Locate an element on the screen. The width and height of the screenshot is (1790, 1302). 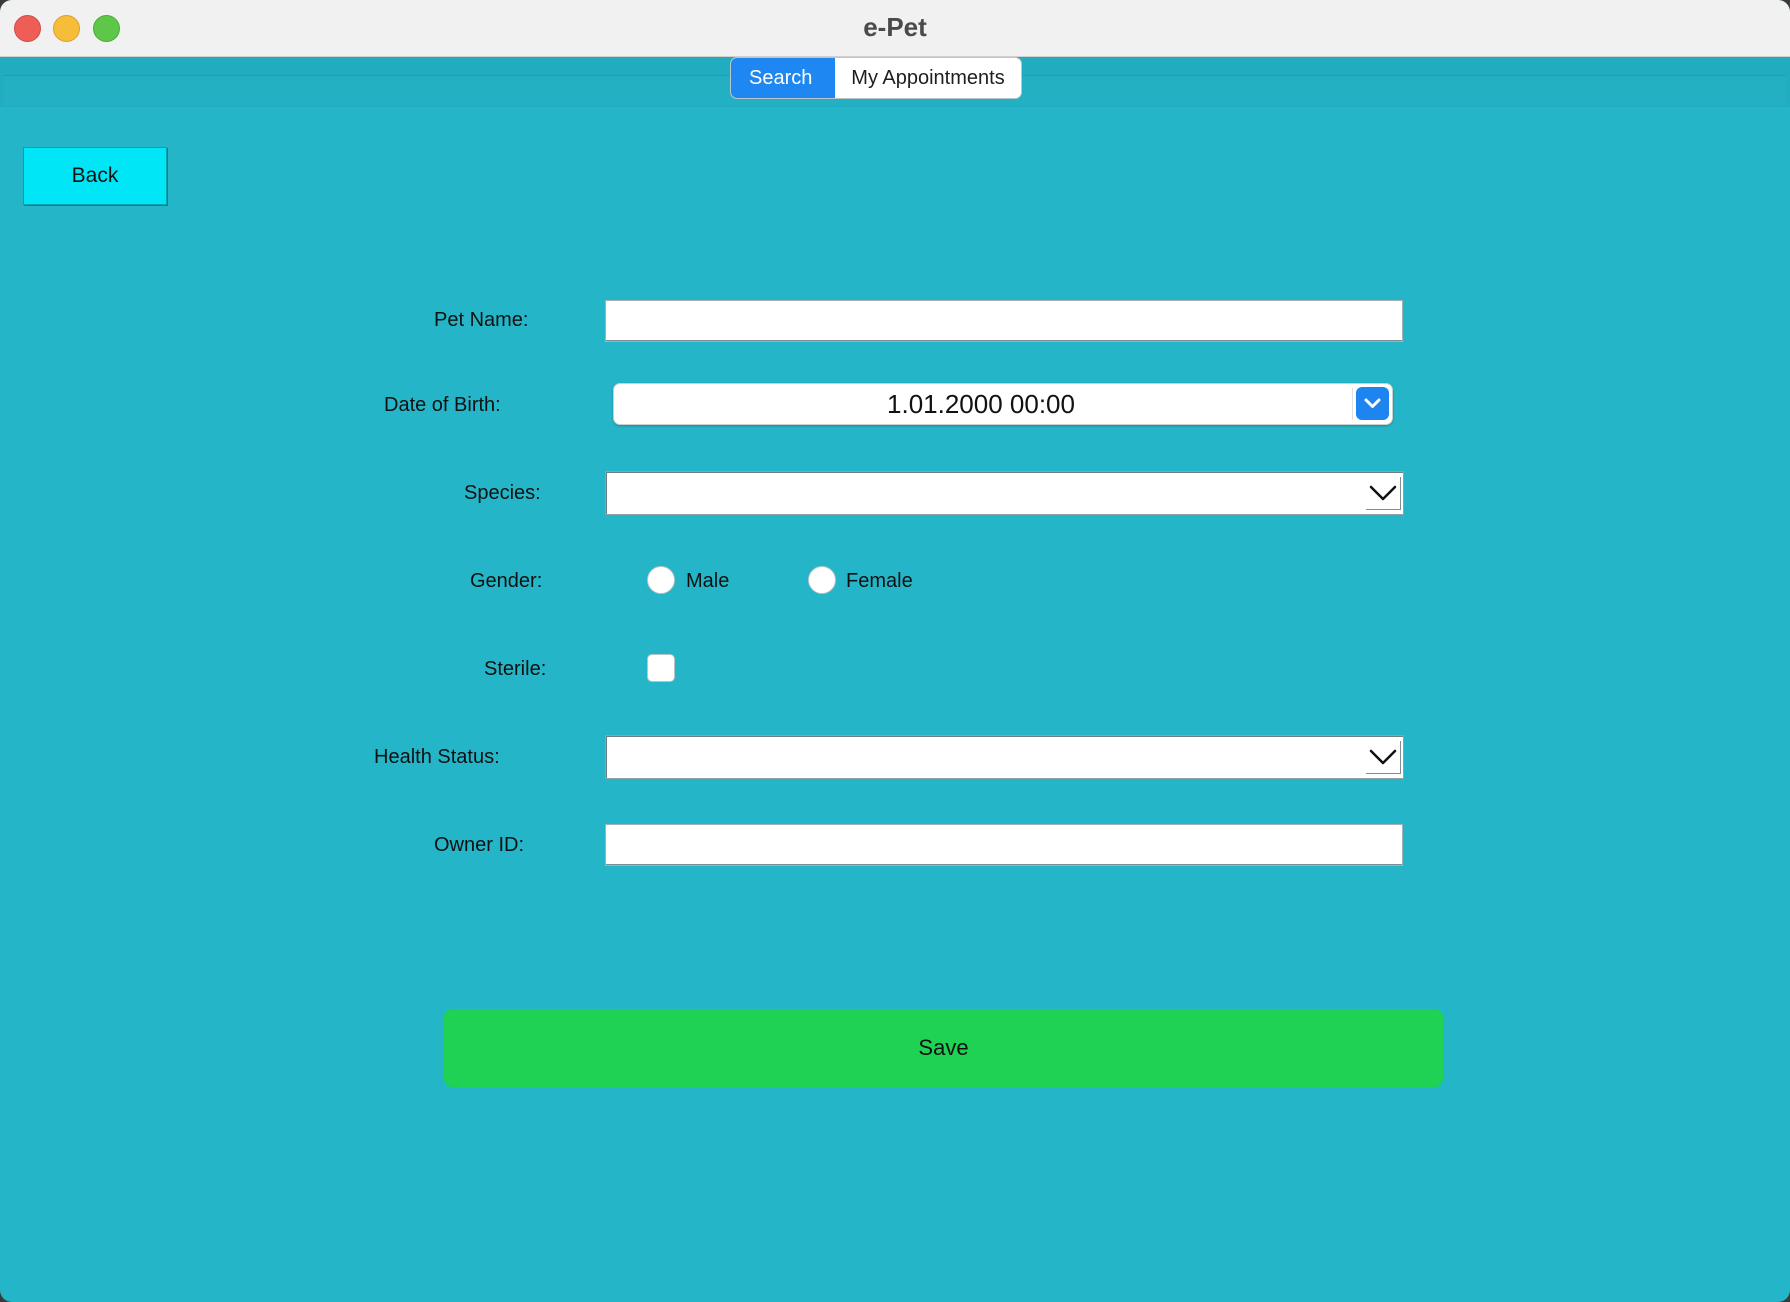
pet-name-input is located at coordinates (1004, 321).